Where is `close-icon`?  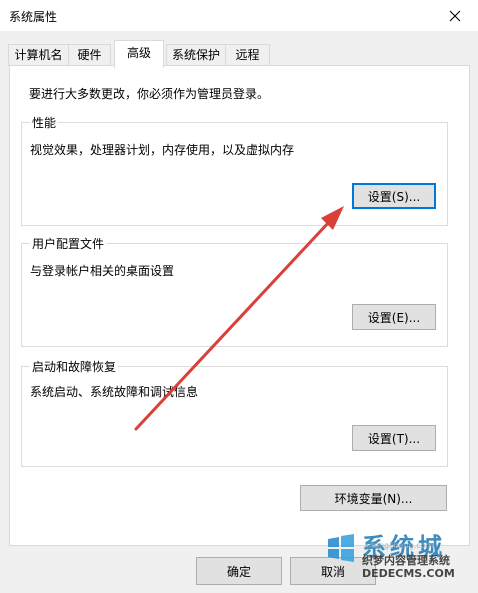 close-icon is located at coordinates (455, 15).